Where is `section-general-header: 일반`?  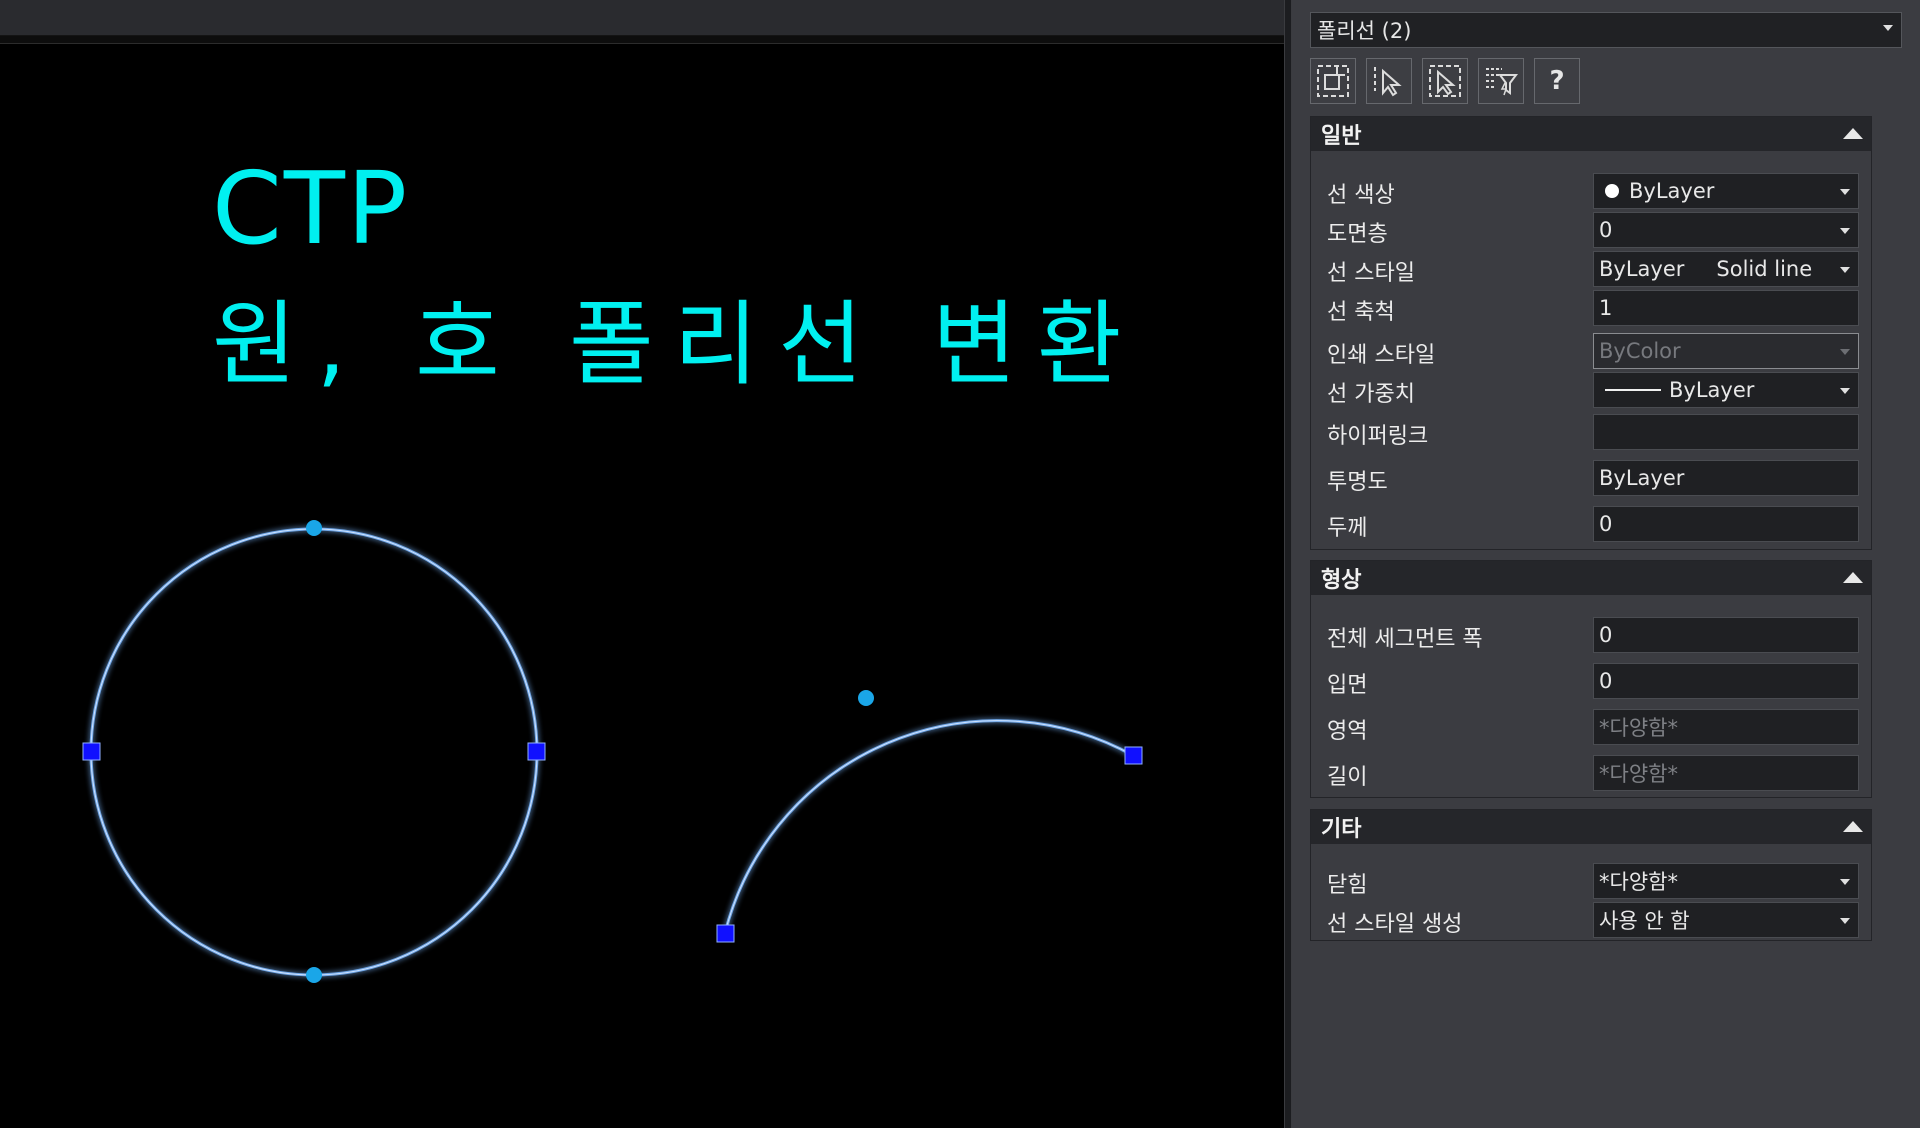 section-general-header: 일반 is located at coordinates (1591, 134).